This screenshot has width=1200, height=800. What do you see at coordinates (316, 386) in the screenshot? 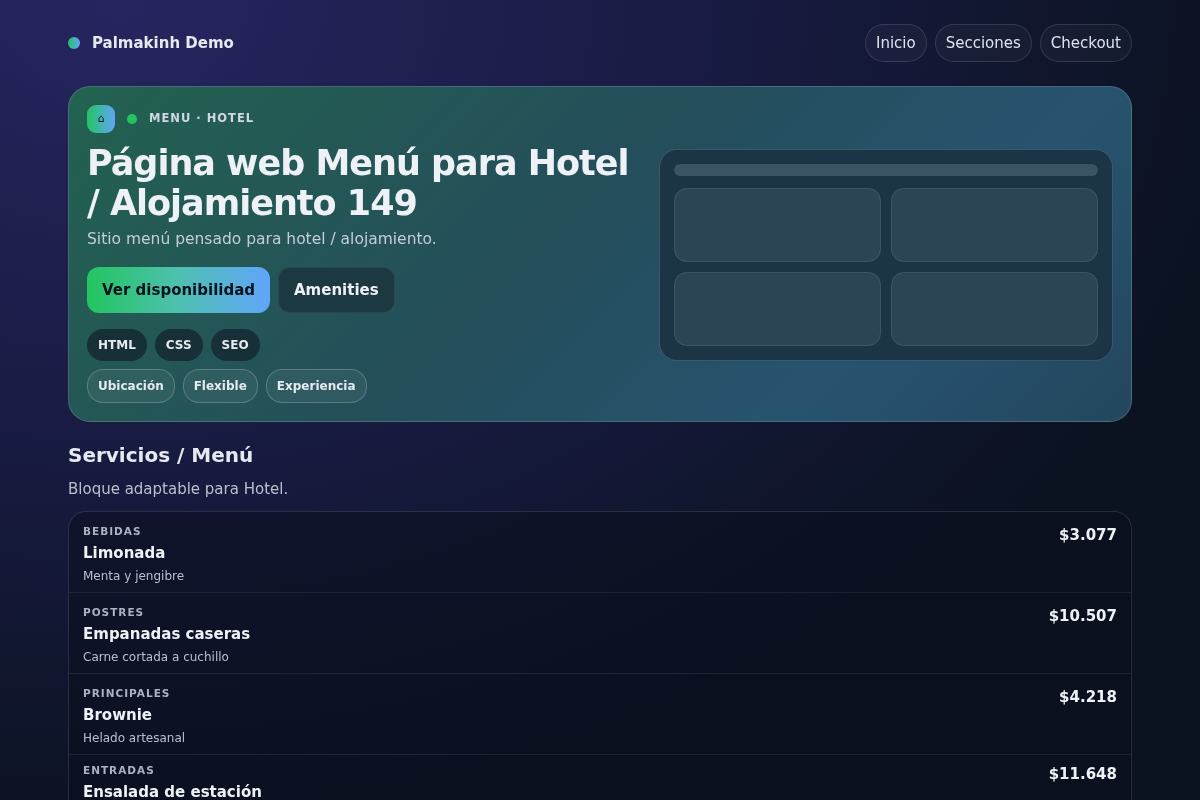
I see `feature-tag: Experiencia` at bounding box center [316, 386].